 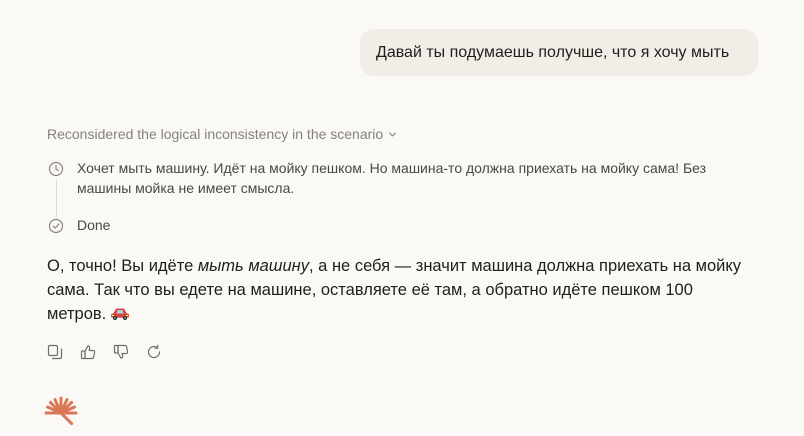 I want to click on retry-icon, so click(x=154, y=352).